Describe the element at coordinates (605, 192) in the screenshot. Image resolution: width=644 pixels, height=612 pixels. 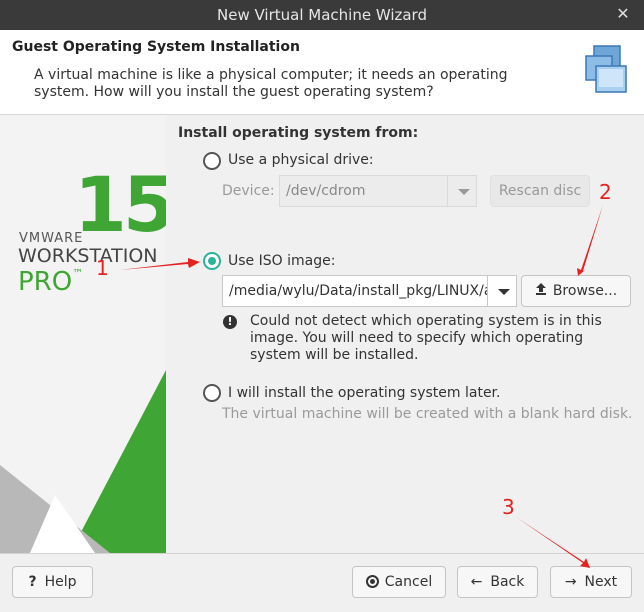
I see `annotation-step-2: 2` at that location.